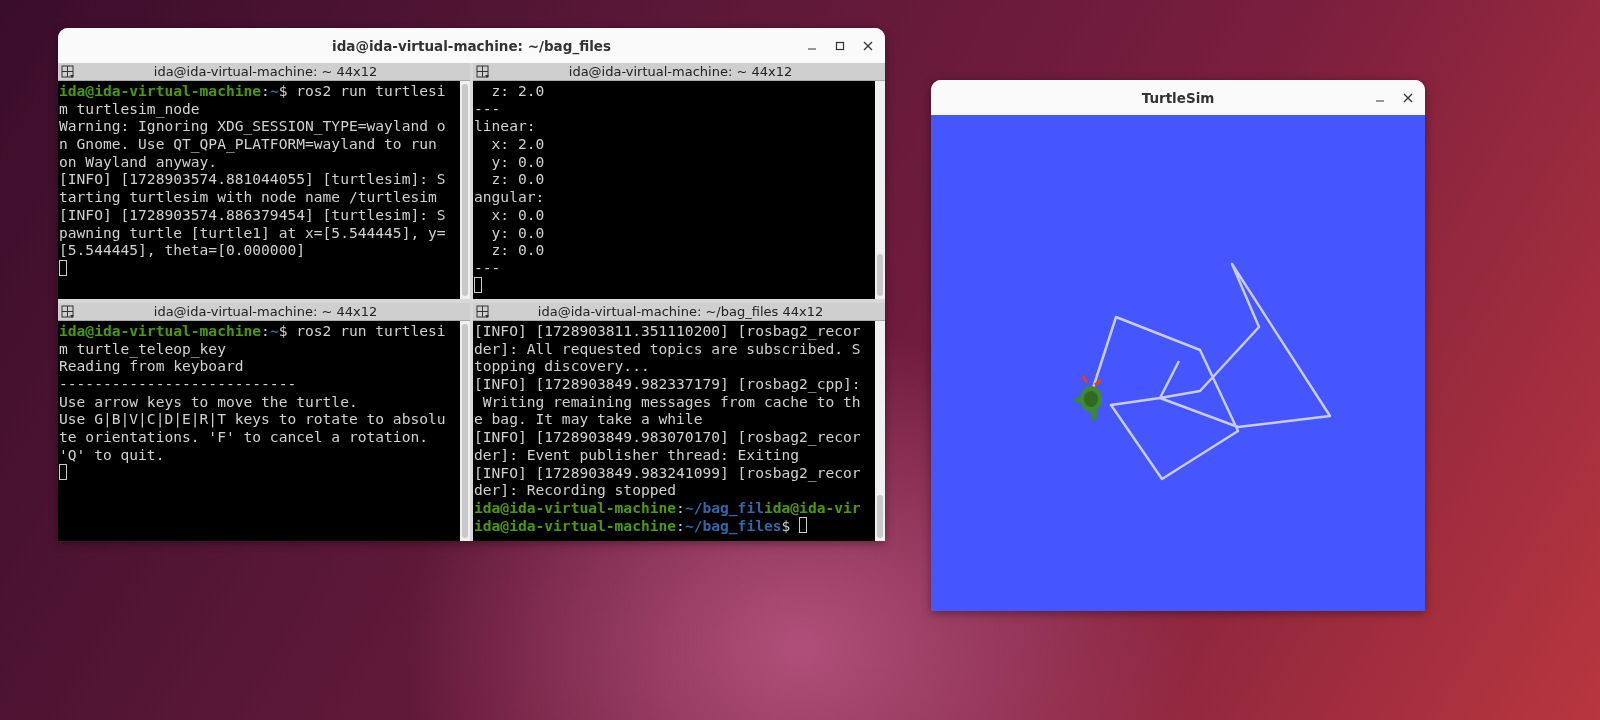  Describe the element at coordinates (208, 401) in the screenshot. I see `terminal-text: Use arrow keys to move the turtle.` at that location.